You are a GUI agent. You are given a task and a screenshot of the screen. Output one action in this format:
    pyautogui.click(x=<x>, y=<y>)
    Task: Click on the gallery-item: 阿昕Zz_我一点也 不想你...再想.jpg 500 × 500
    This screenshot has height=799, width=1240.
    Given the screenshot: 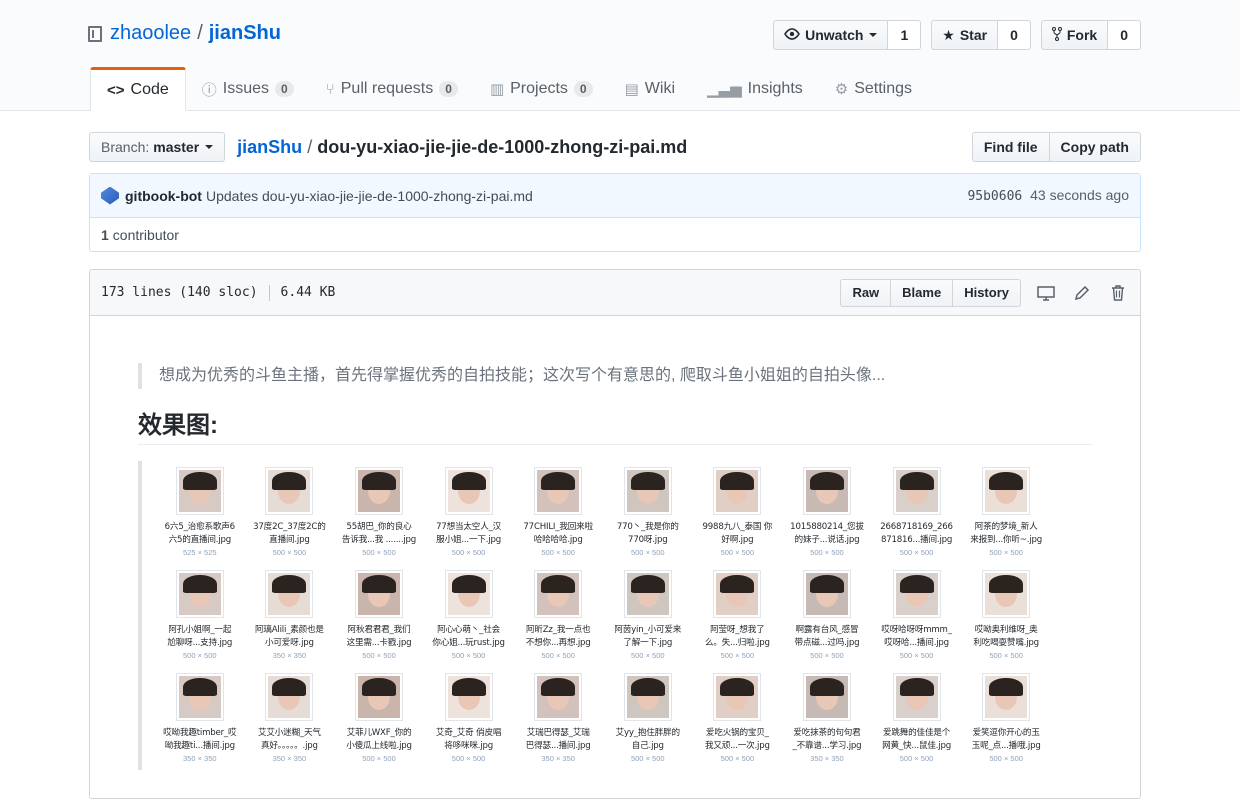 What is the action you would take?
    pyautogui.click(x=558, y=615)
    